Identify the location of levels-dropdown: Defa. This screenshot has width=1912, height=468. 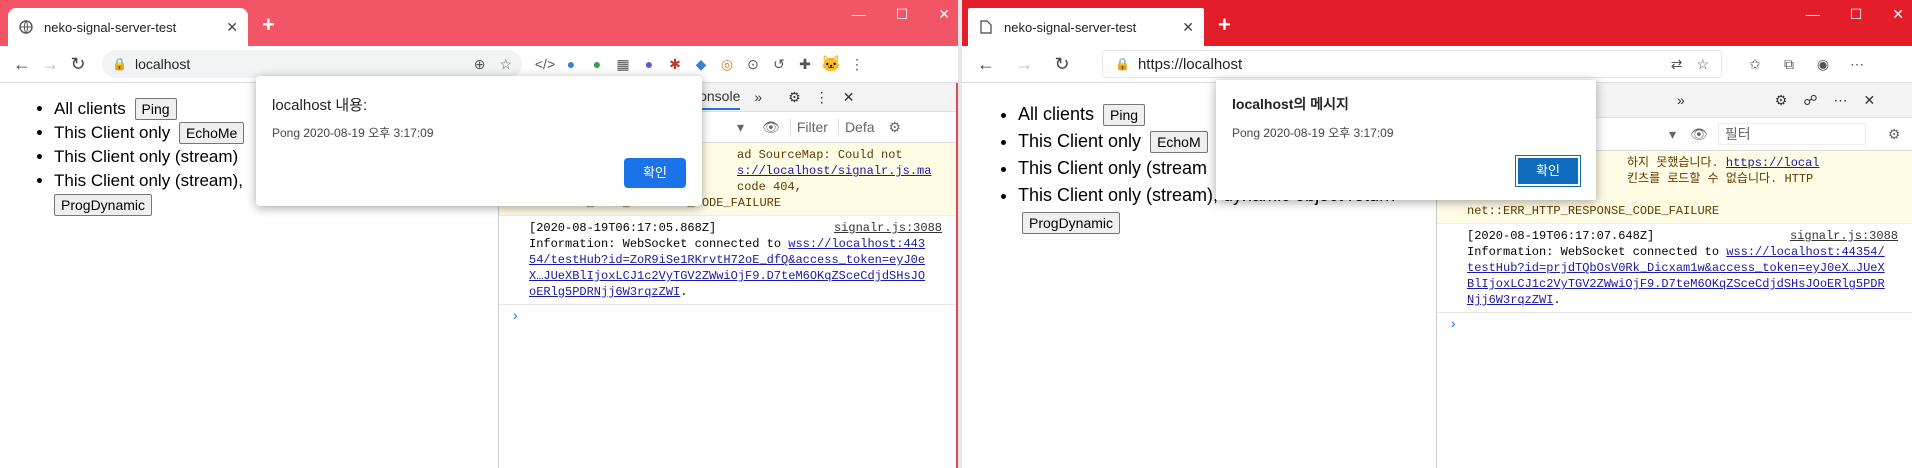
(856, 127).